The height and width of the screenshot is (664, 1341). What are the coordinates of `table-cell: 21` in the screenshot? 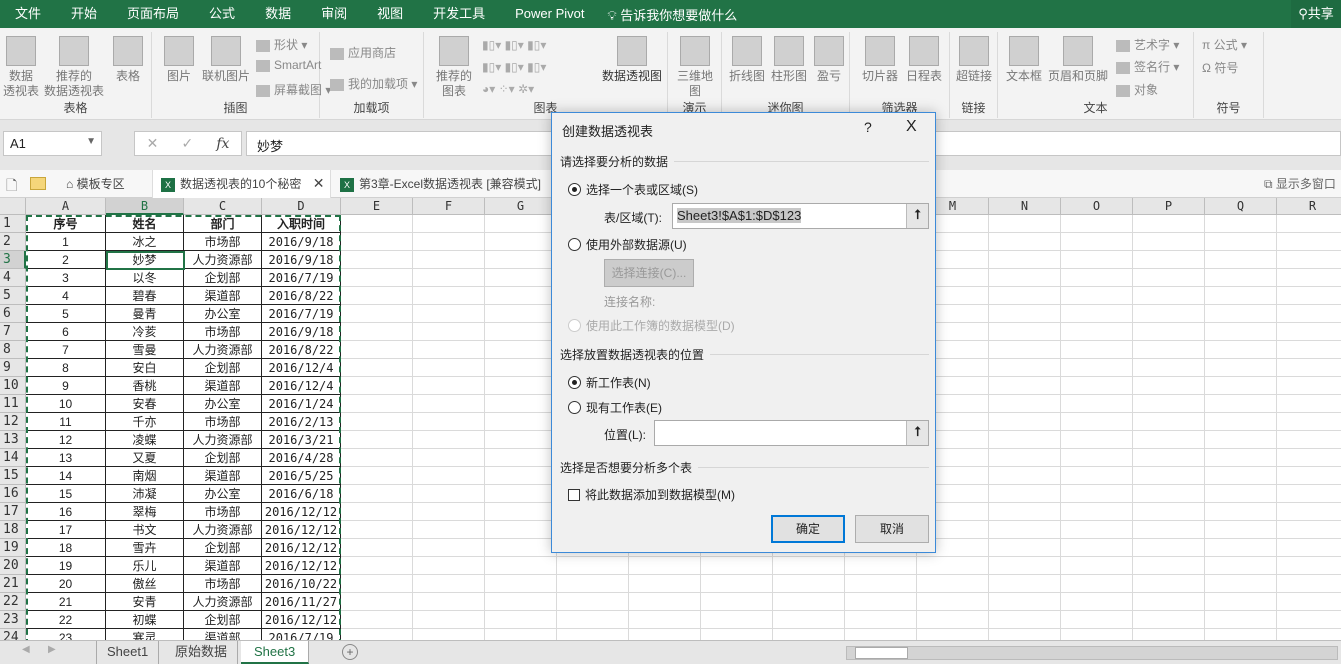 It's located at (66, 602).